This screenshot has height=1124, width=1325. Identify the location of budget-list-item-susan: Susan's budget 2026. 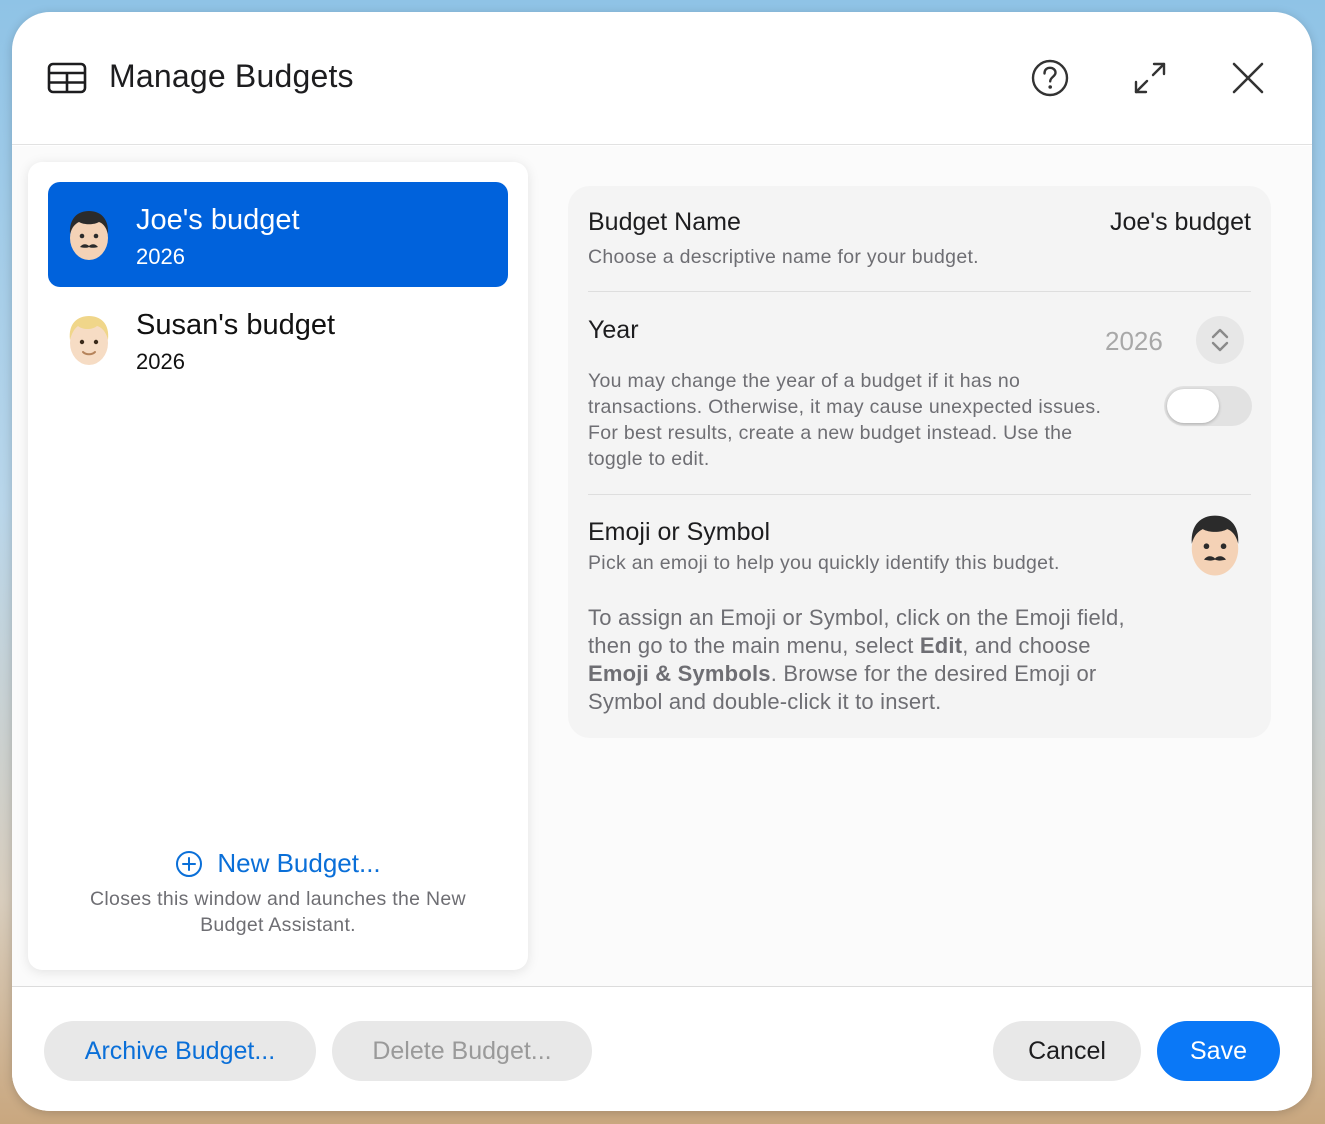
(278, 339).